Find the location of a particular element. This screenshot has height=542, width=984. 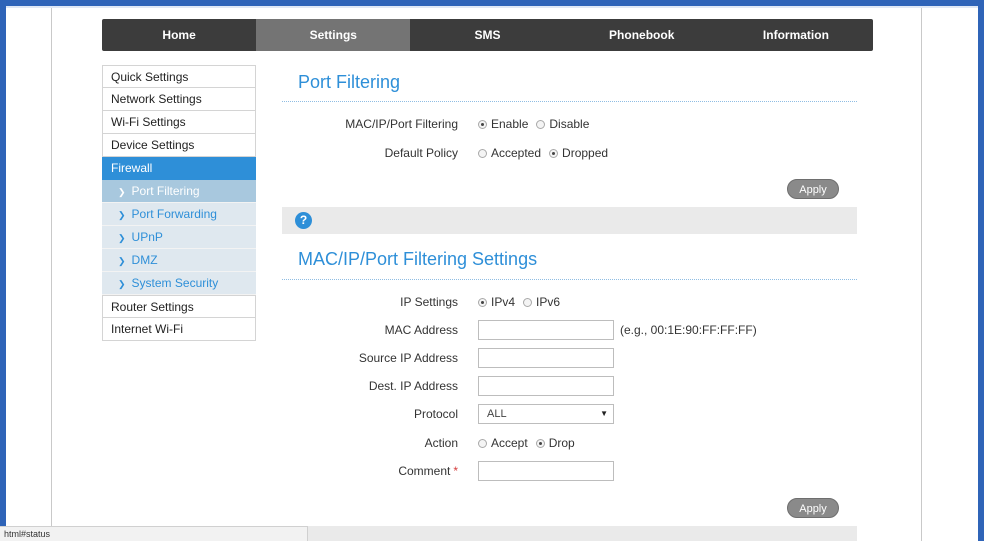

filter-label: MAC/IP/Port Filtering is located at coordinates (401, 124).